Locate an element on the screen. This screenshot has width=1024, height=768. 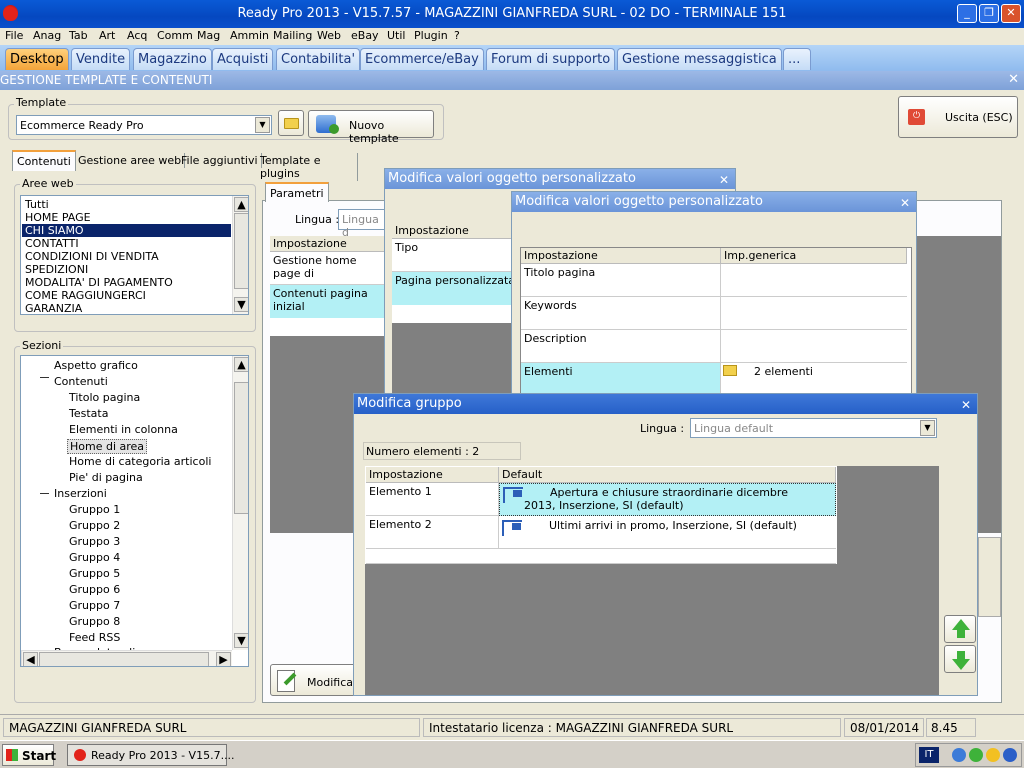
tab-parametri: Parametri is located at coordinates (297, 192).